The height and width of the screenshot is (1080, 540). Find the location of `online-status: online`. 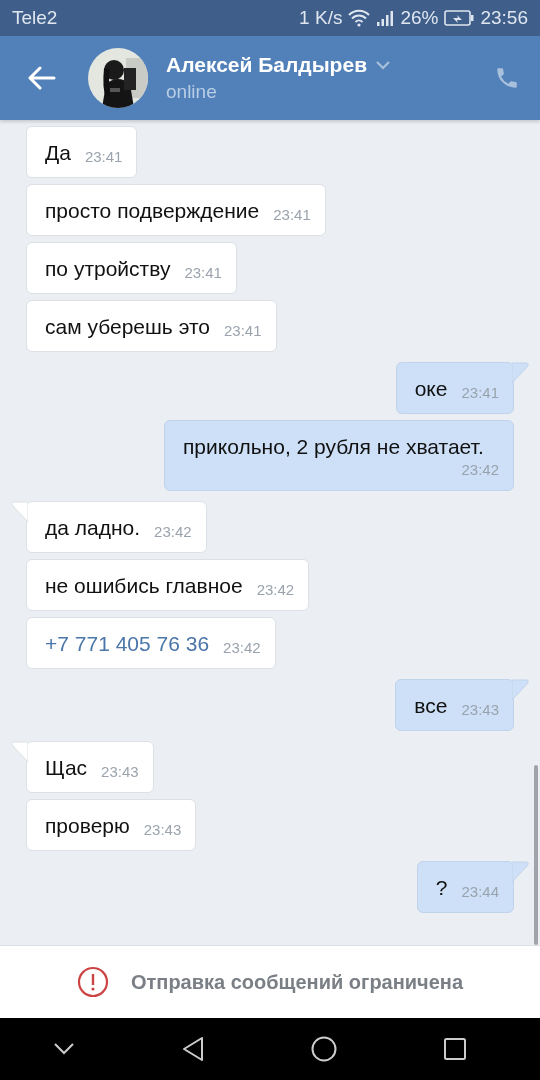

online-status: online is located at coordinates (192, 92).